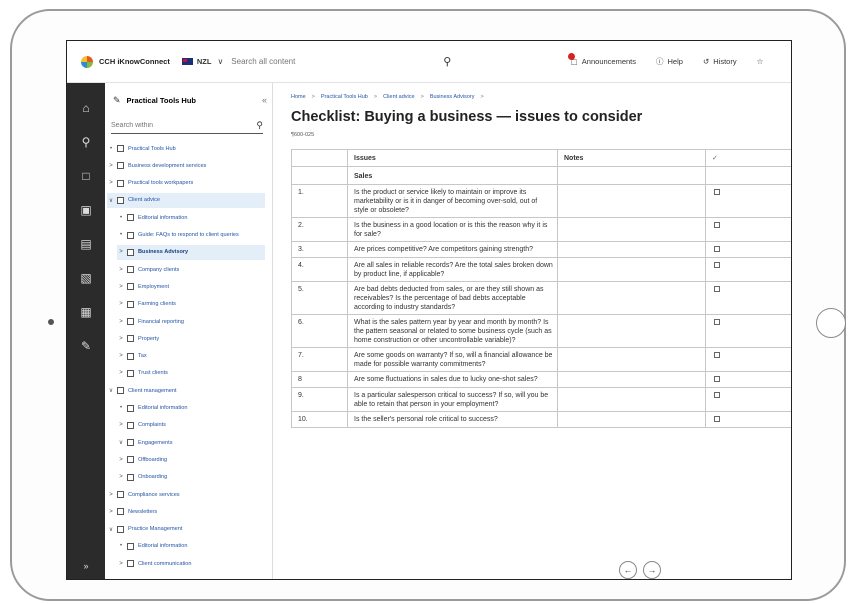  Describe the element at coordinates (191, 442) in the screenshot. I see `sidebar-item: ∨ Engagements` at that location.